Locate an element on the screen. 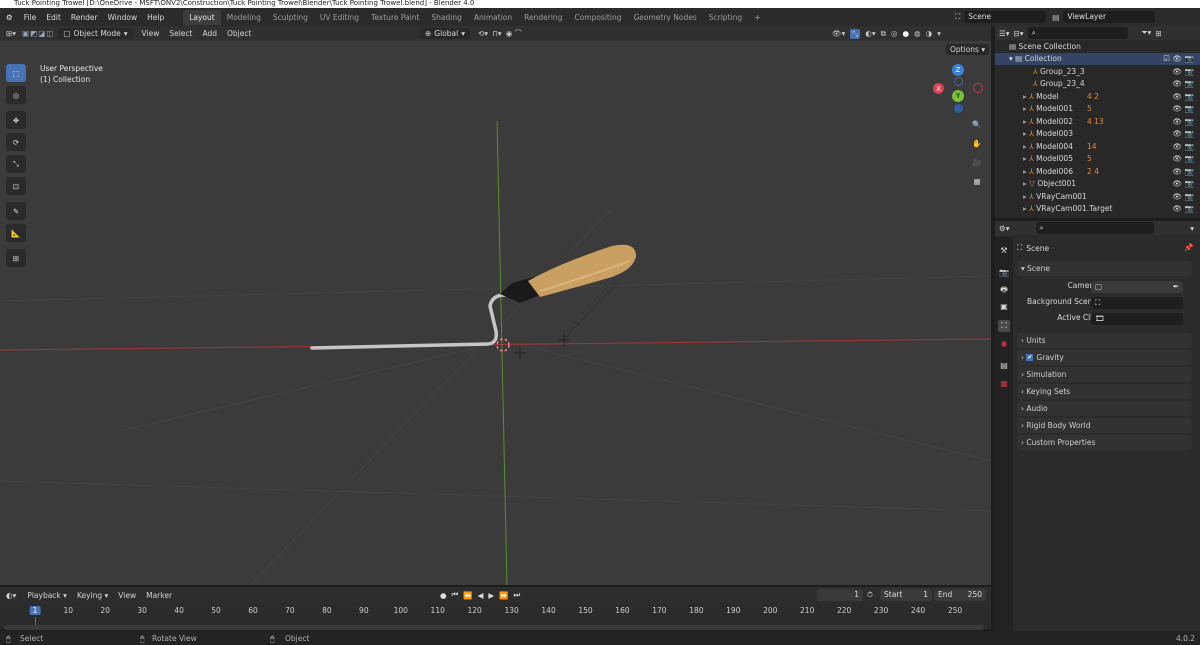 This screenshot has height=645, width=1200. properties-panel-header: › Rigid Body World is located at coordinates (1104, 425).